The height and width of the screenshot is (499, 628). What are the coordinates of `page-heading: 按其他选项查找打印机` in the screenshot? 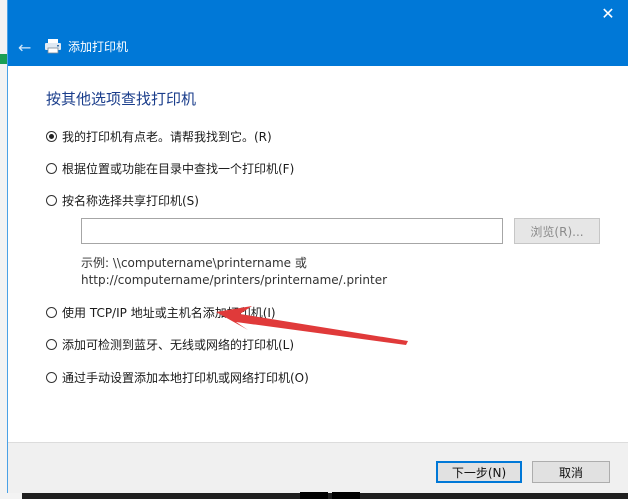 It's located at (121, 99).